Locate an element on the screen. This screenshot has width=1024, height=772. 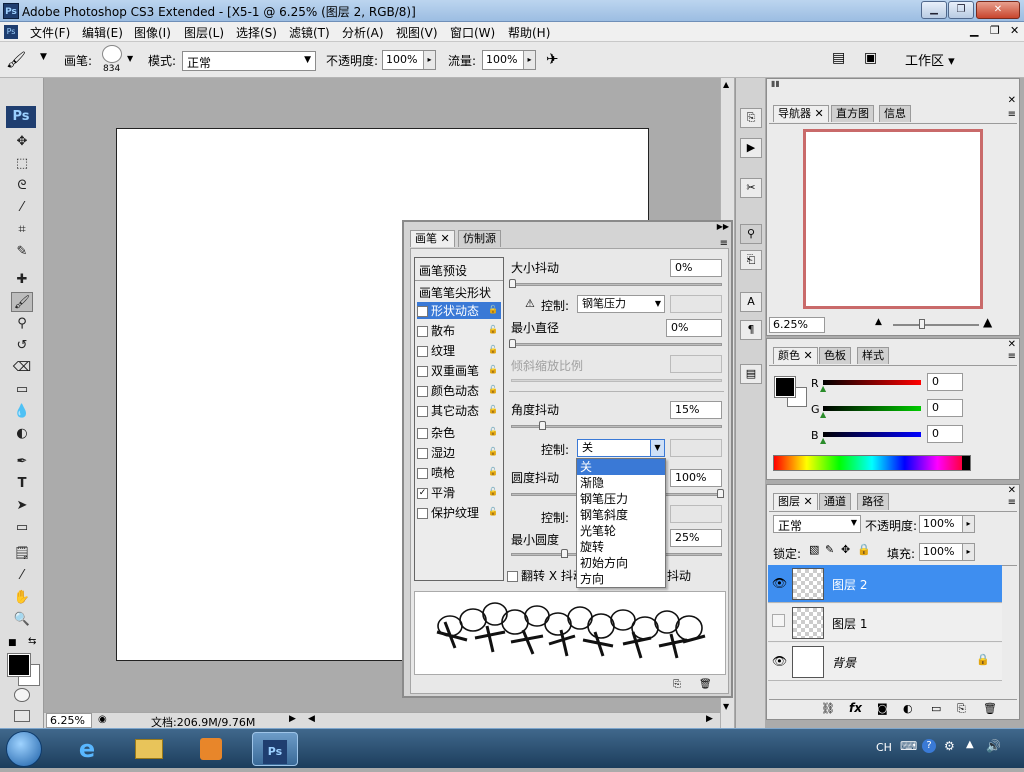
menu-layer: 图层(L) is located at coordinates (204, 32).